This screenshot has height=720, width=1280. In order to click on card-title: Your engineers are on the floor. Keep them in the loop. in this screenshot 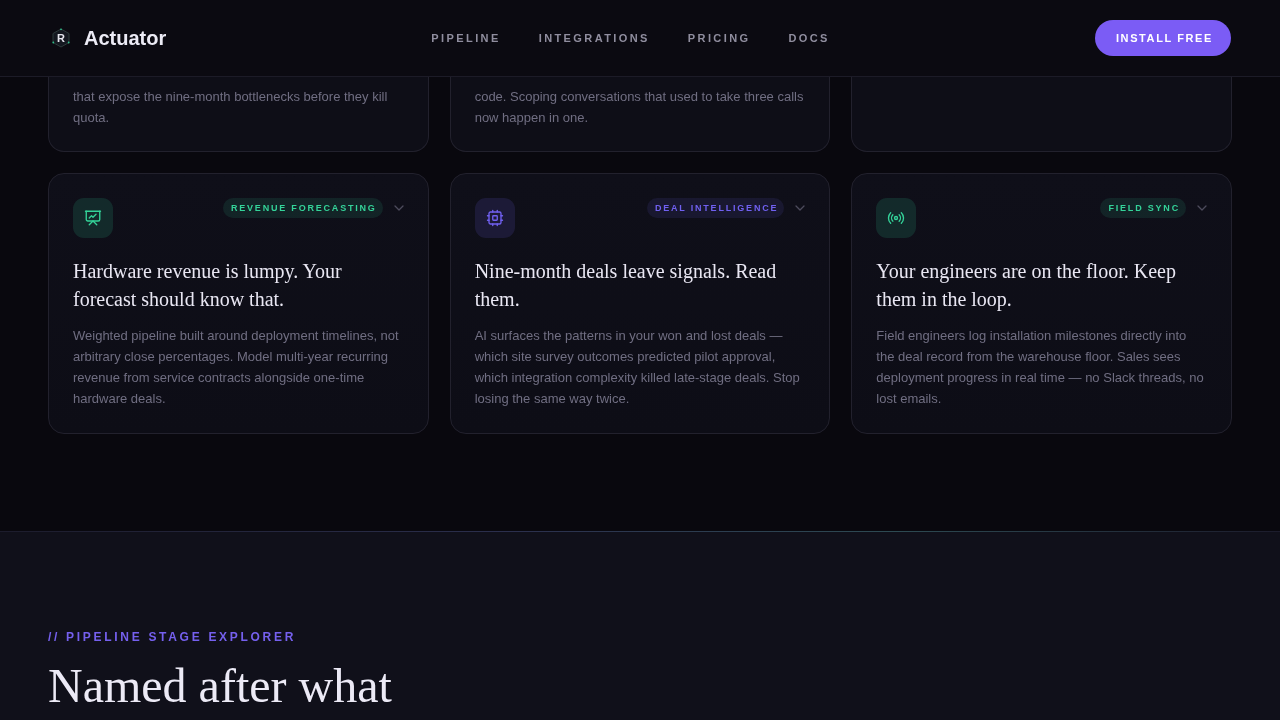, I will do `click(1026, 286)`.